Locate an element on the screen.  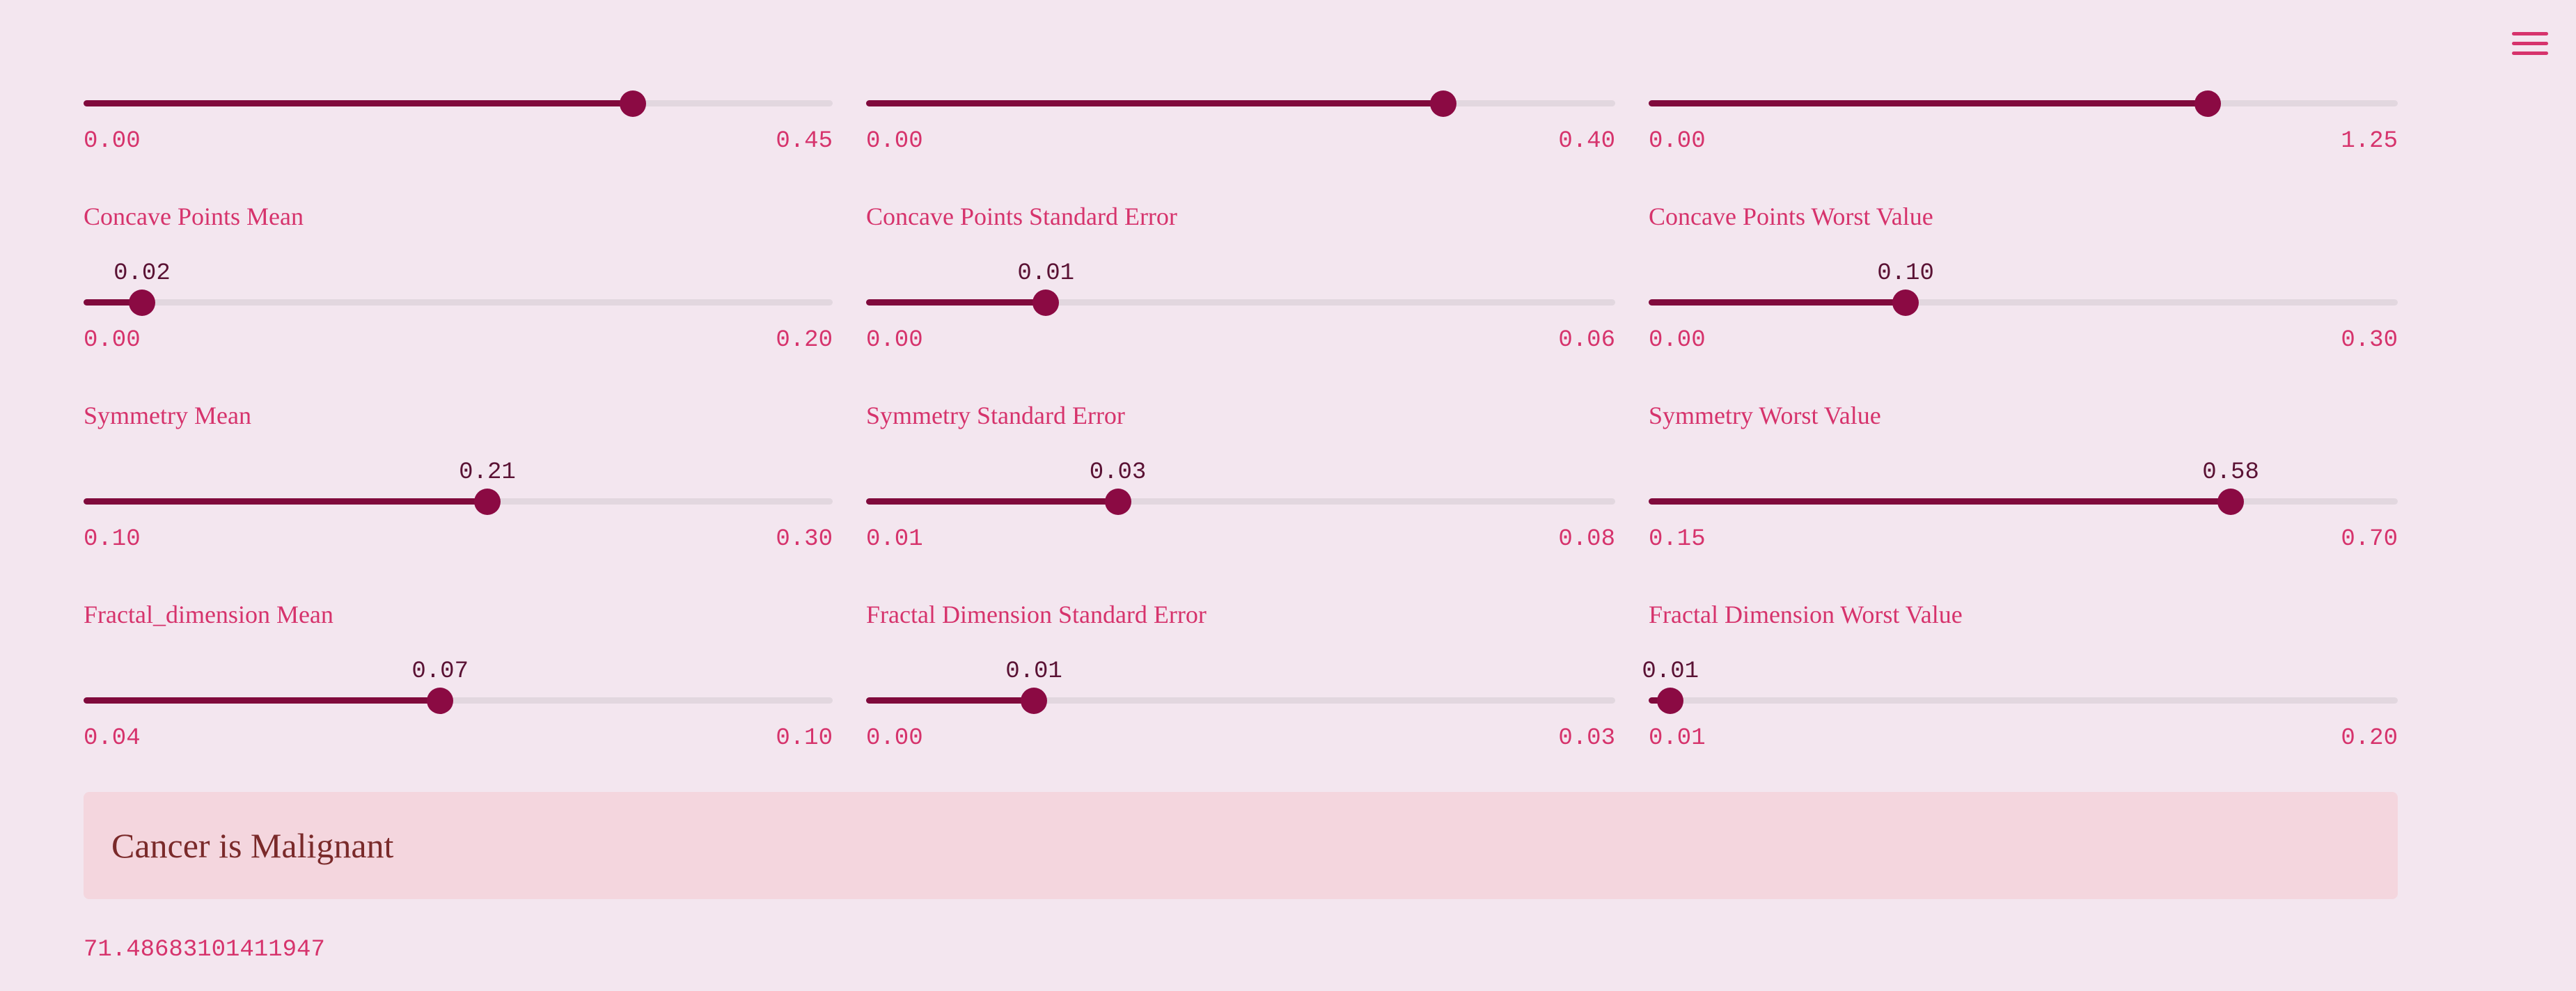
result-alert: Cancer is Malignant is located at coordinates (1241, 845).